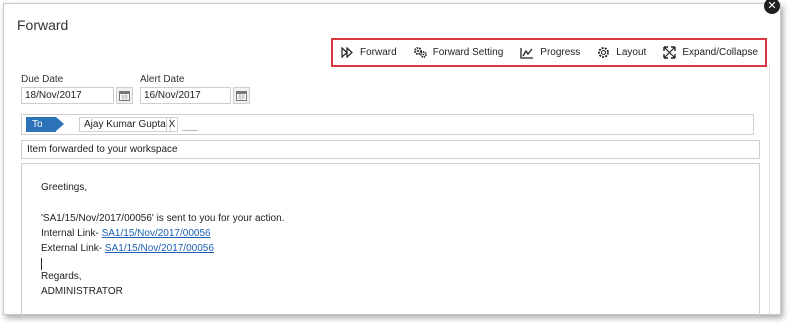 This screenshot has width=790, height=323. I want to click on dialog-title: Forward, so click(43, 25).